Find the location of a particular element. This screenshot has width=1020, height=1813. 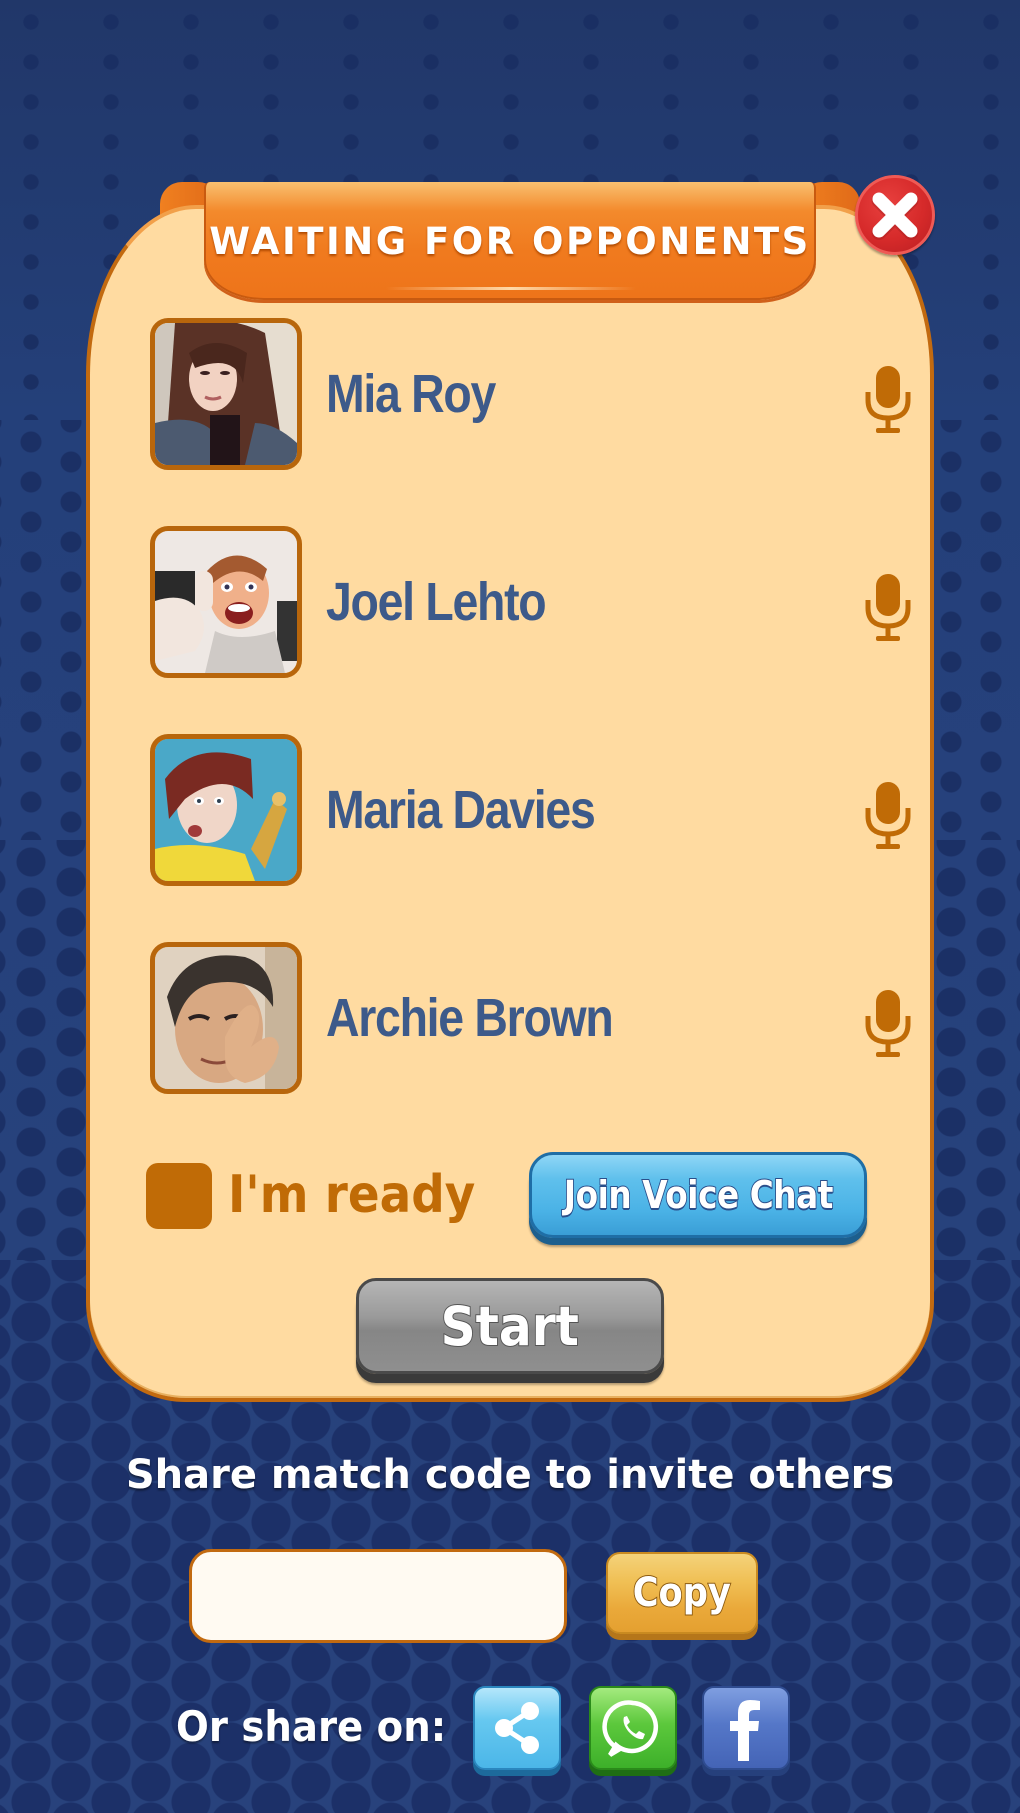

avatar-photo-joel-lehto is located at coordinates (226, 602).